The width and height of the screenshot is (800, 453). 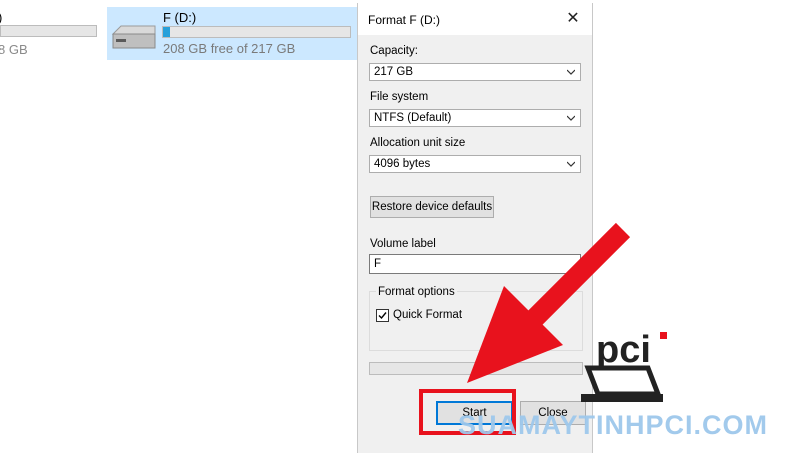 What do you see at coordinates (229, 48) in the screenshot?
I see `selected-drive-free-text: 208 GB free of 217 GB` at bounding box center [229, 48].